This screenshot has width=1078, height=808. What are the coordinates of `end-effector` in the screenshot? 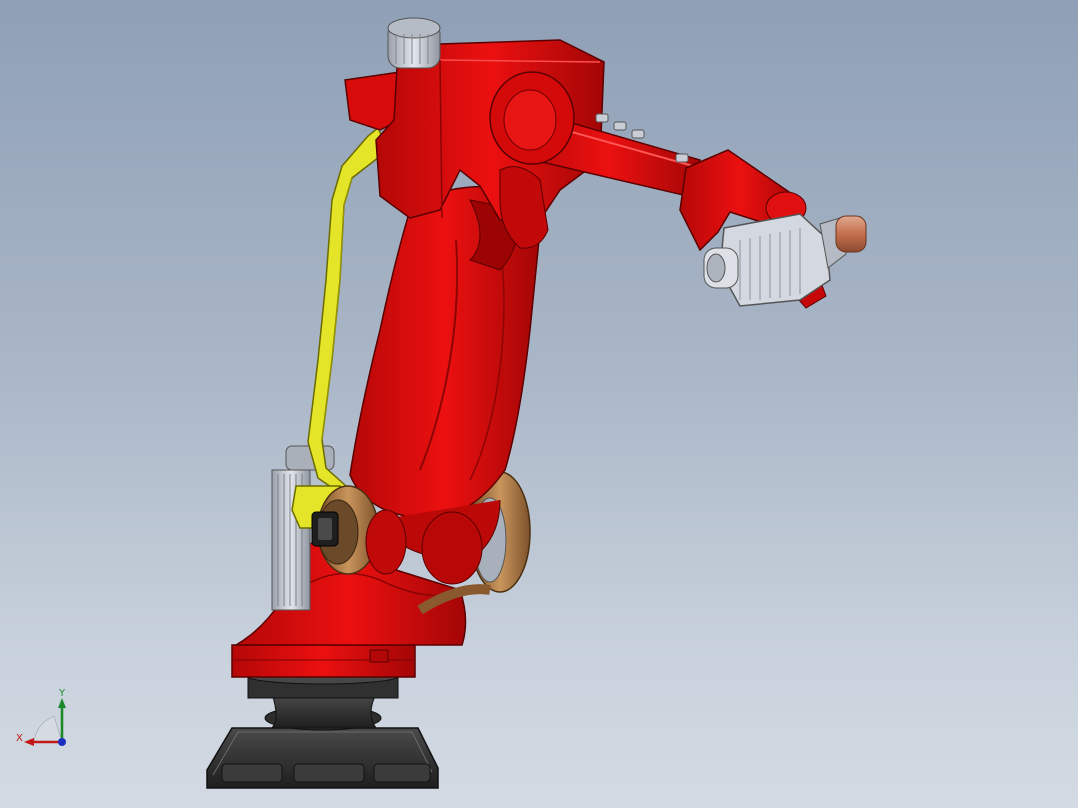 It's located at (785, 260).